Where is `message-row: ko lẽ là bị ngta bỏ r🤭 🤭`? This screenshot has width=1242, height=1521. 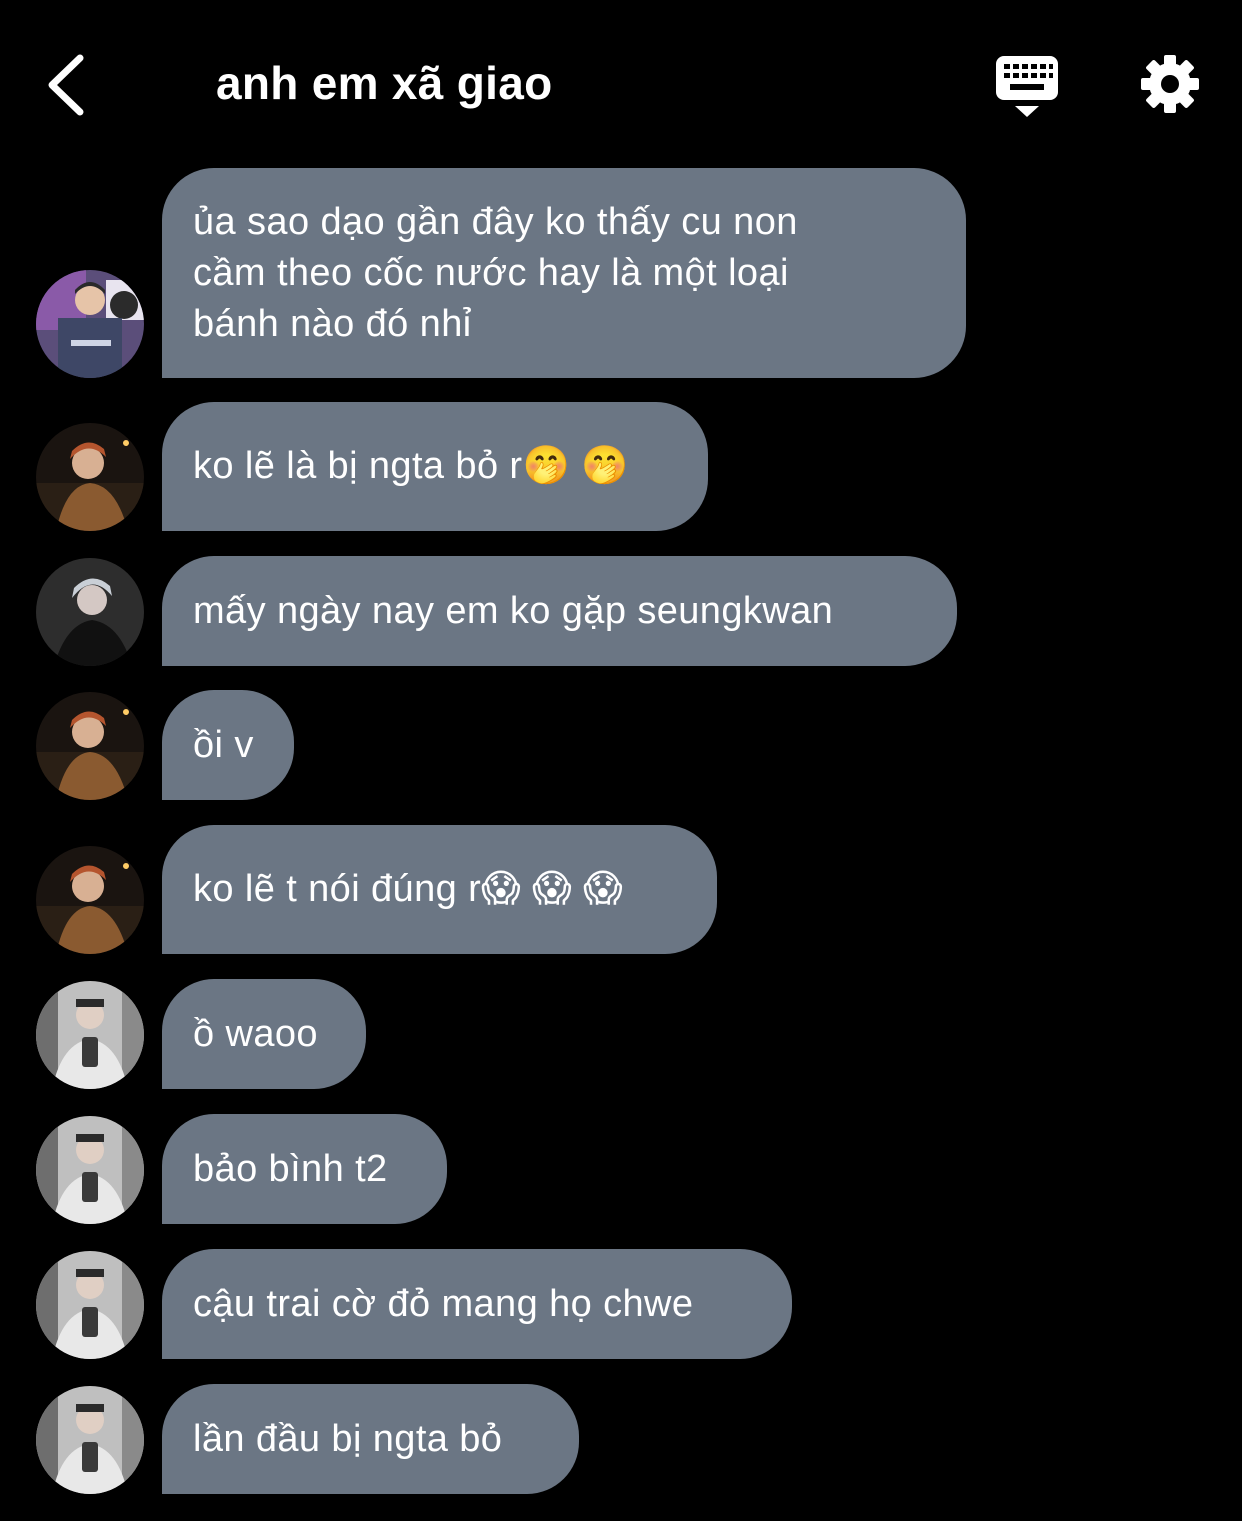
message-row: ko lẽ là bị ngta bỏ r🤭 🤭 is located at coordinates (621, 466).